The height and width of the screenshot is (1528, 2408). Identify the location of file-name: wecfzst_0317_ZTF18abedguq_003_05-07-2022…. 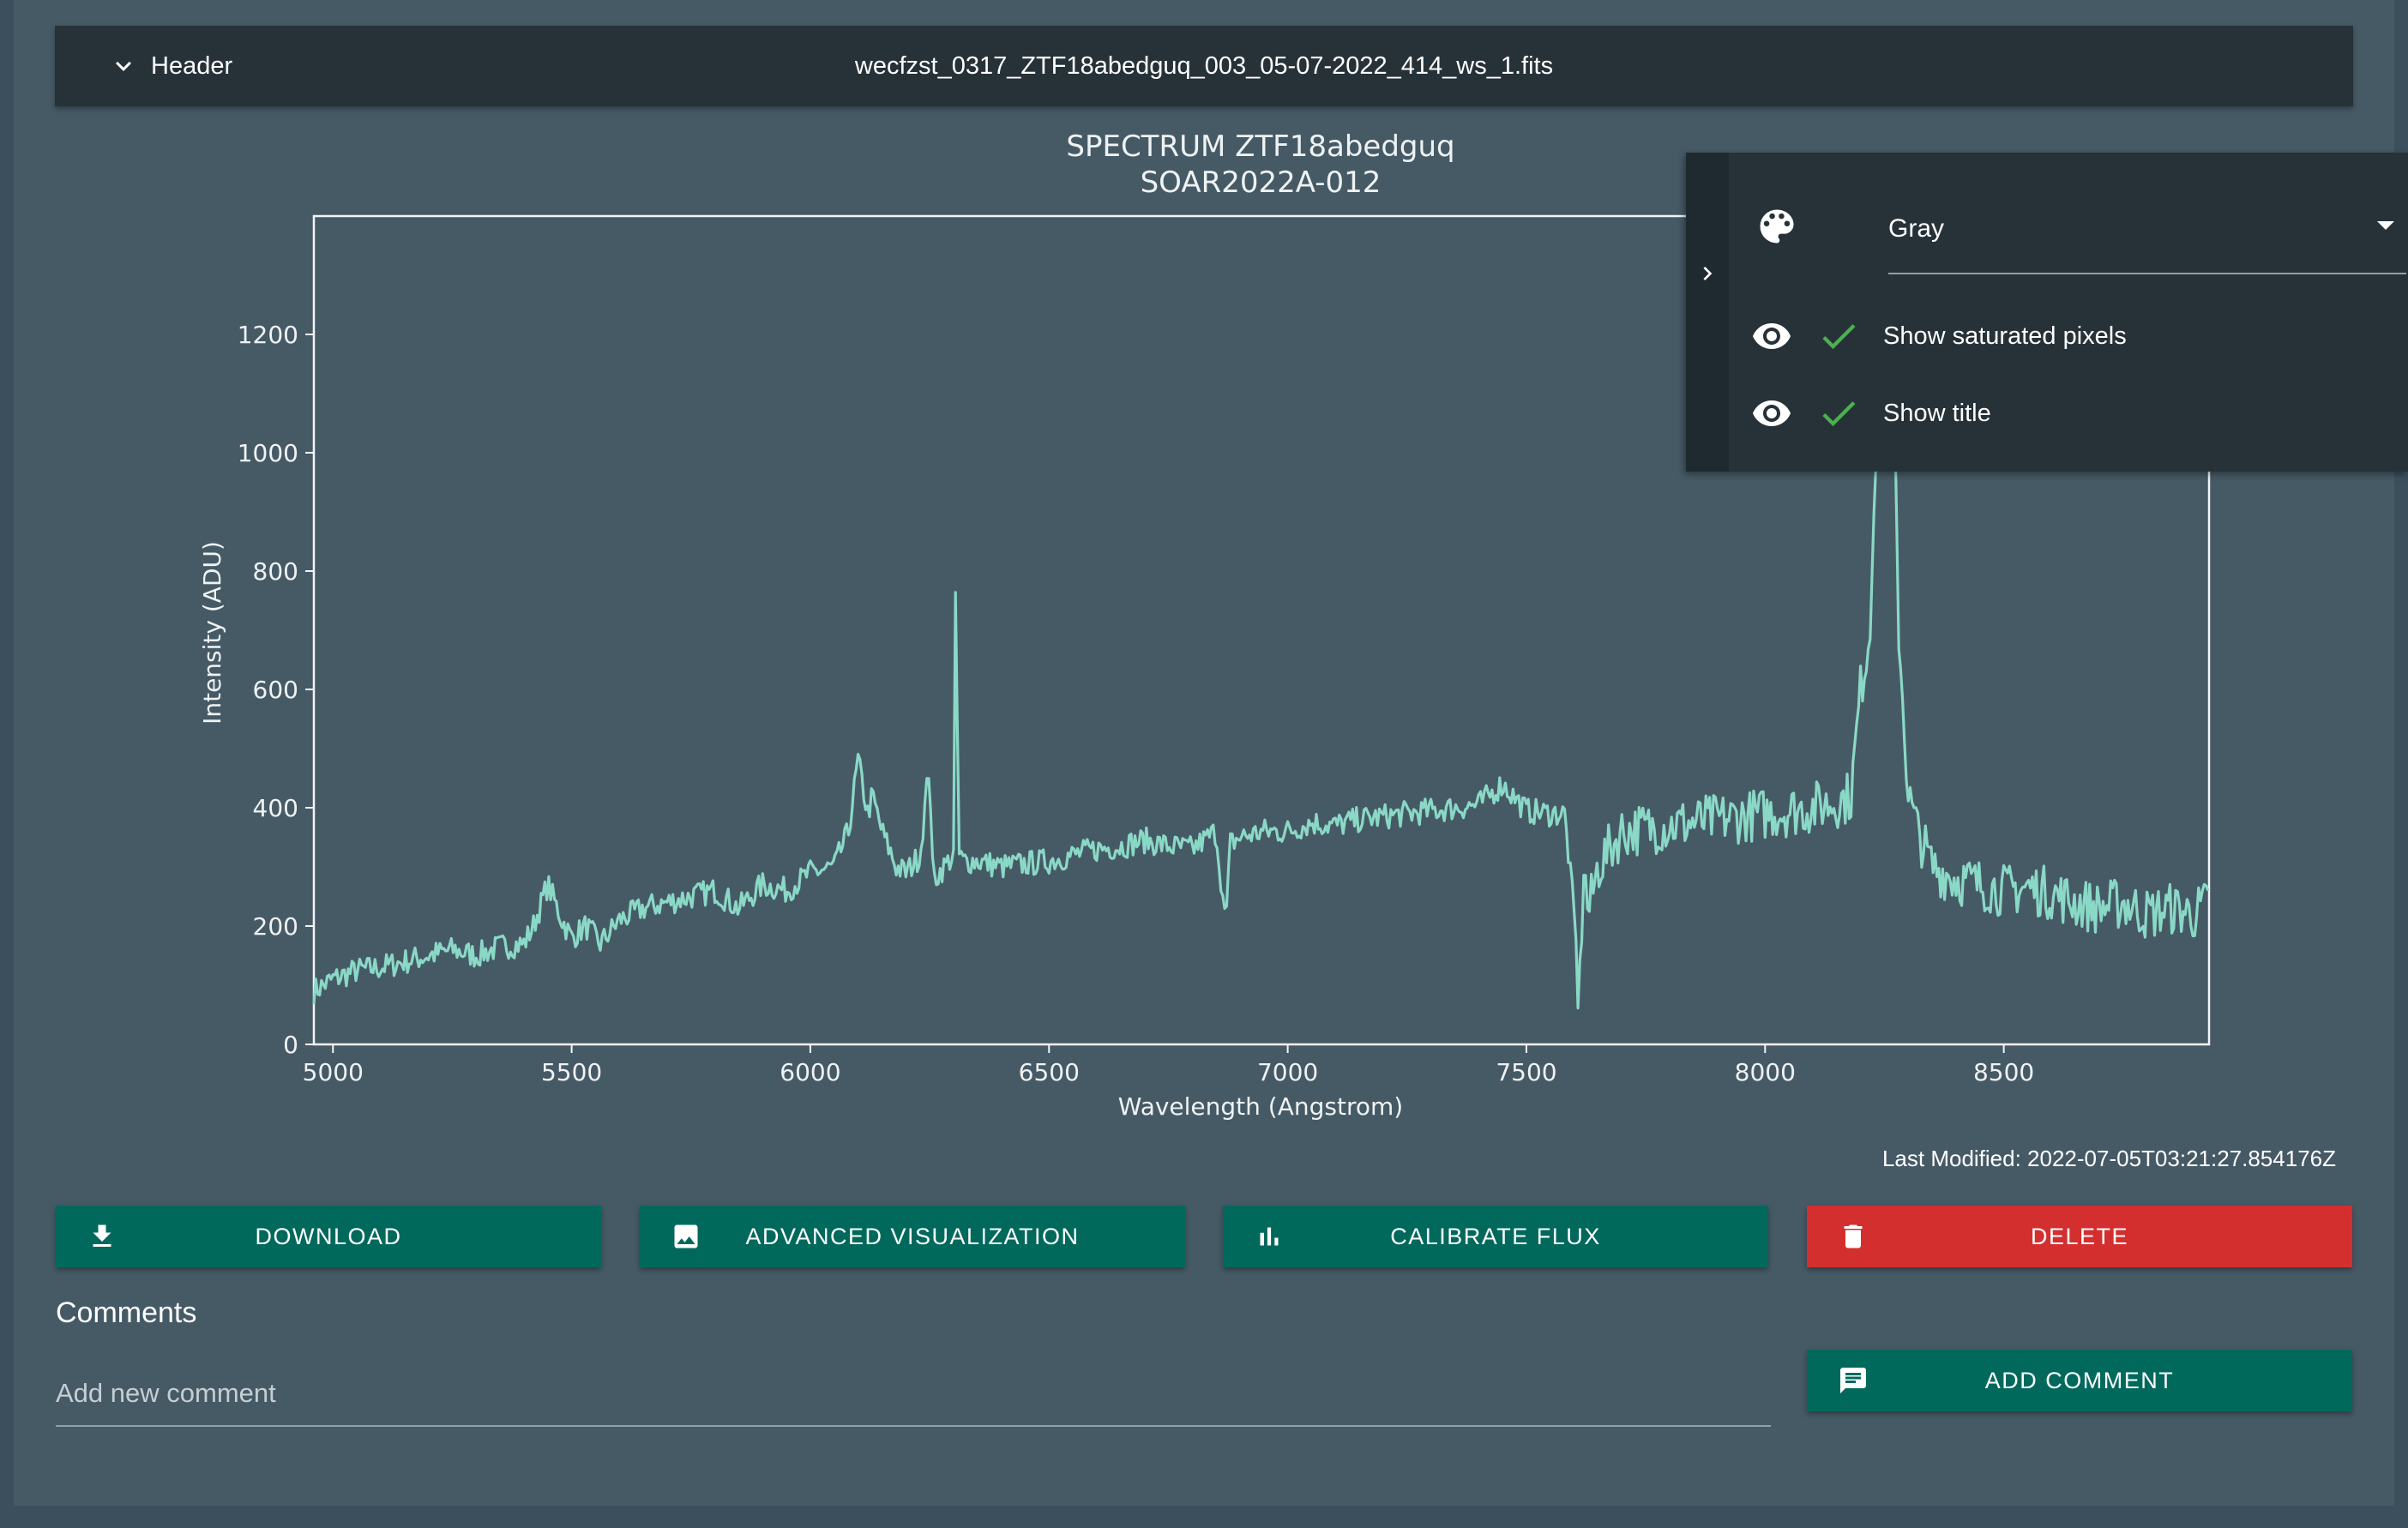
(1204, 66).